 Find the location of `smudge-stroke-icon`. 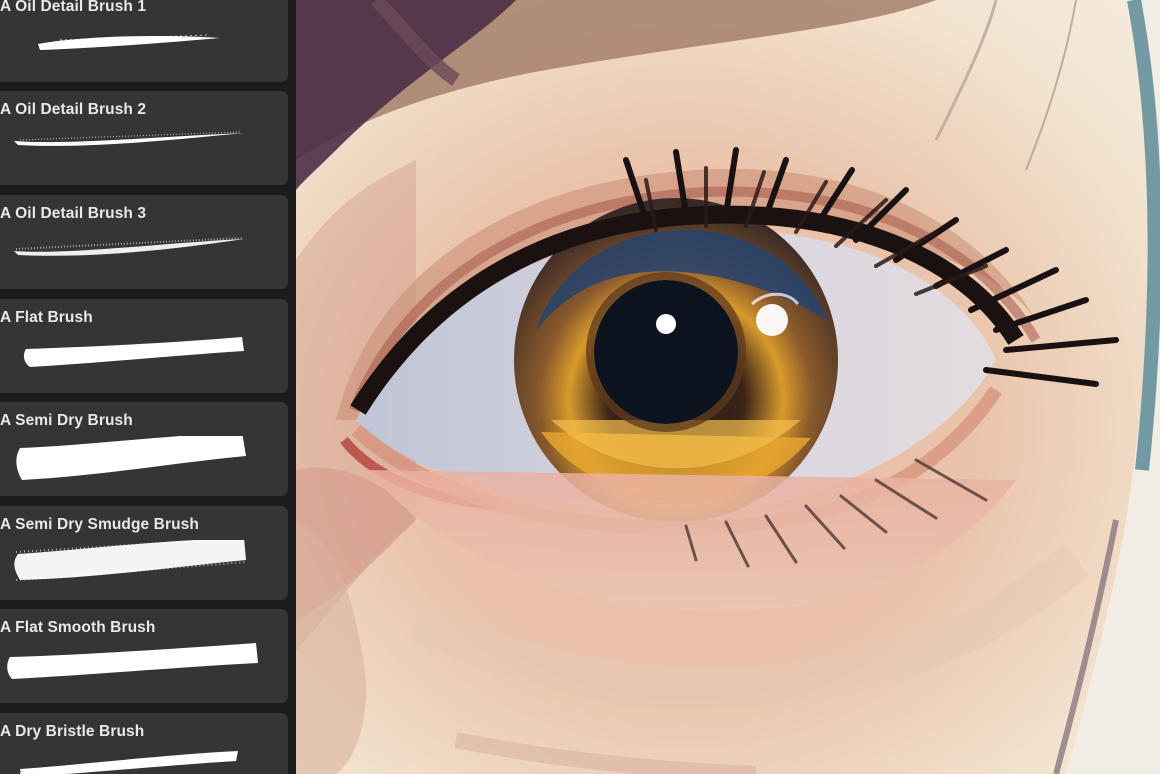

smudge-stroke-icon is located at coordinates (130, 560).